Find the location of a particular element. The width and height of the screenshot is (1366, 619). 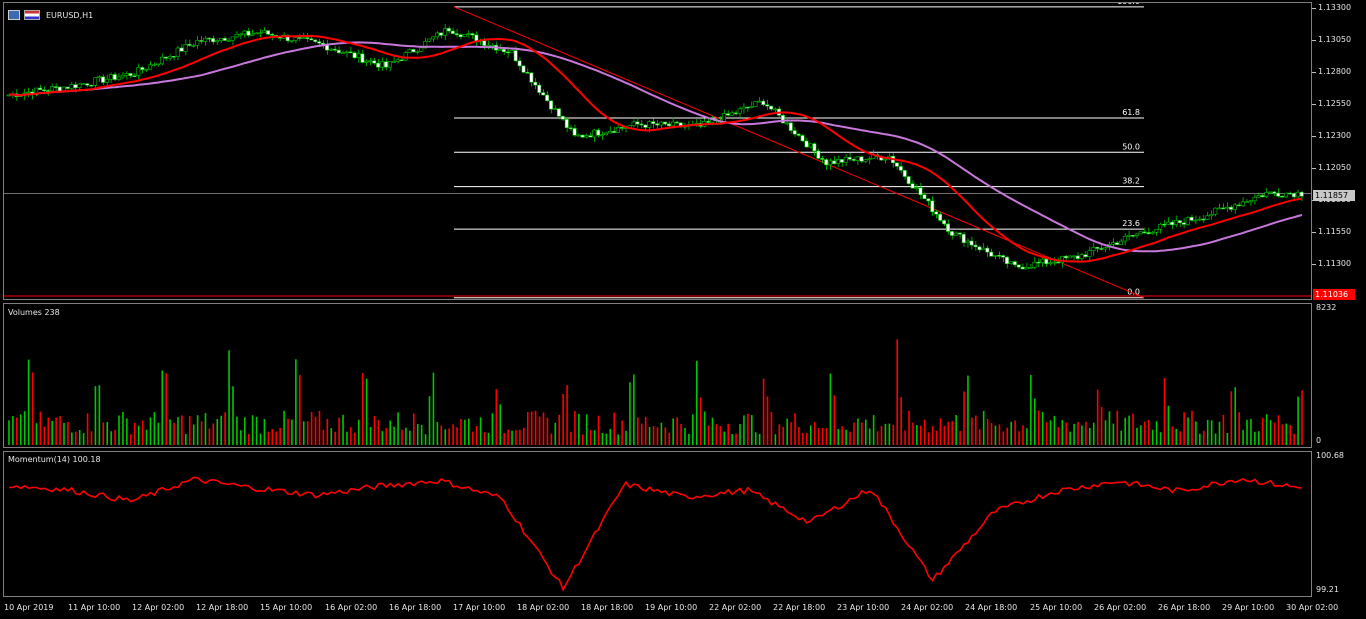

time-axis-label: 18 Apr 18:00 is located at coordinates (607, 607).